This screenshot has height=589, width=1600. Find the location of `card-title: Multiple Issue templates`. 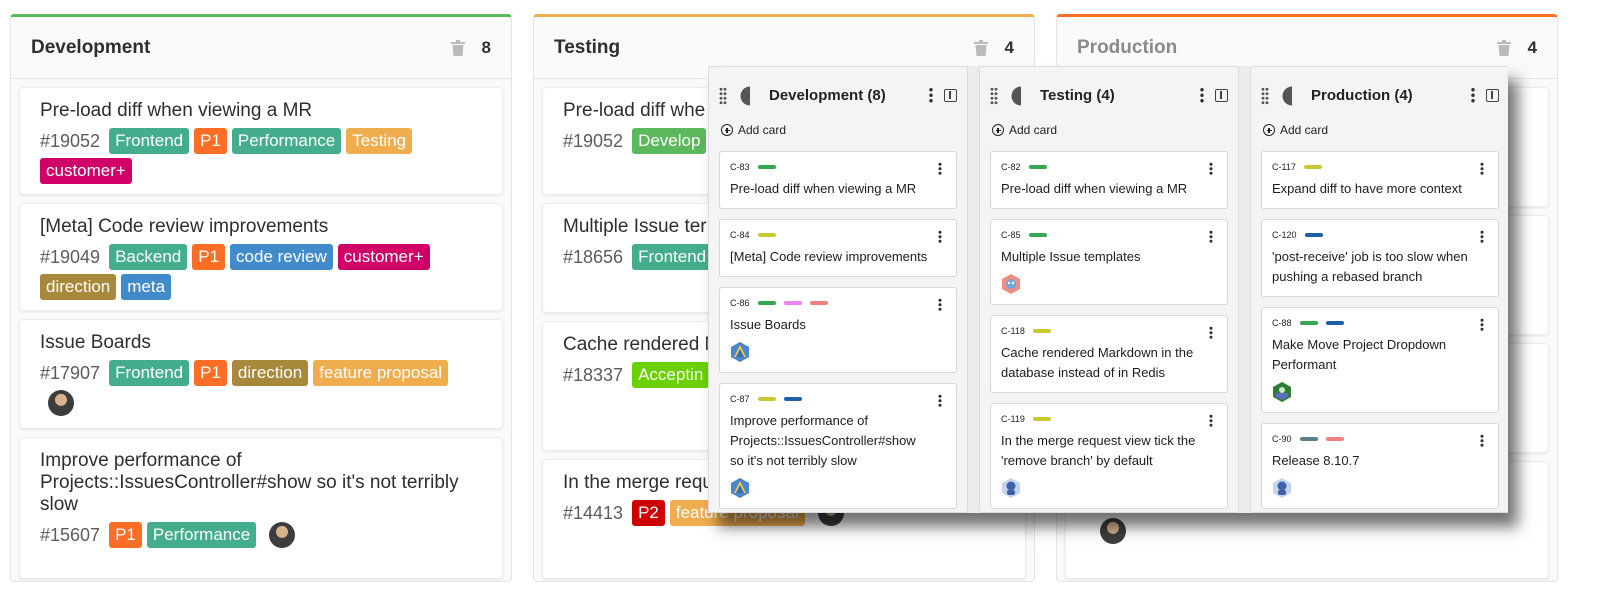

card-title: Multiple Issue templates is located at coordinates (1109, 257).